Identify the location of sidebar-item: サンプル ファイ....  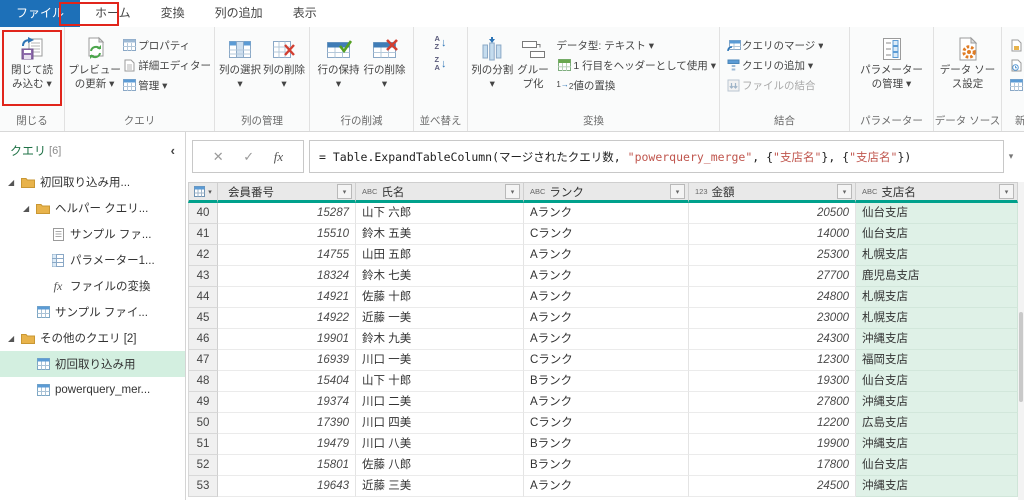
(92, 312).